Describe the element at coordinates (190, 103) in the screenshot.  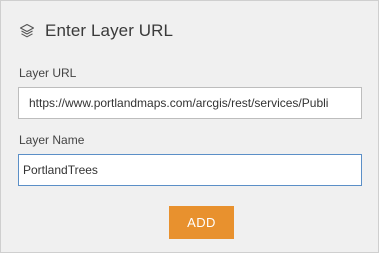
I see `layer-url-input` at that location.